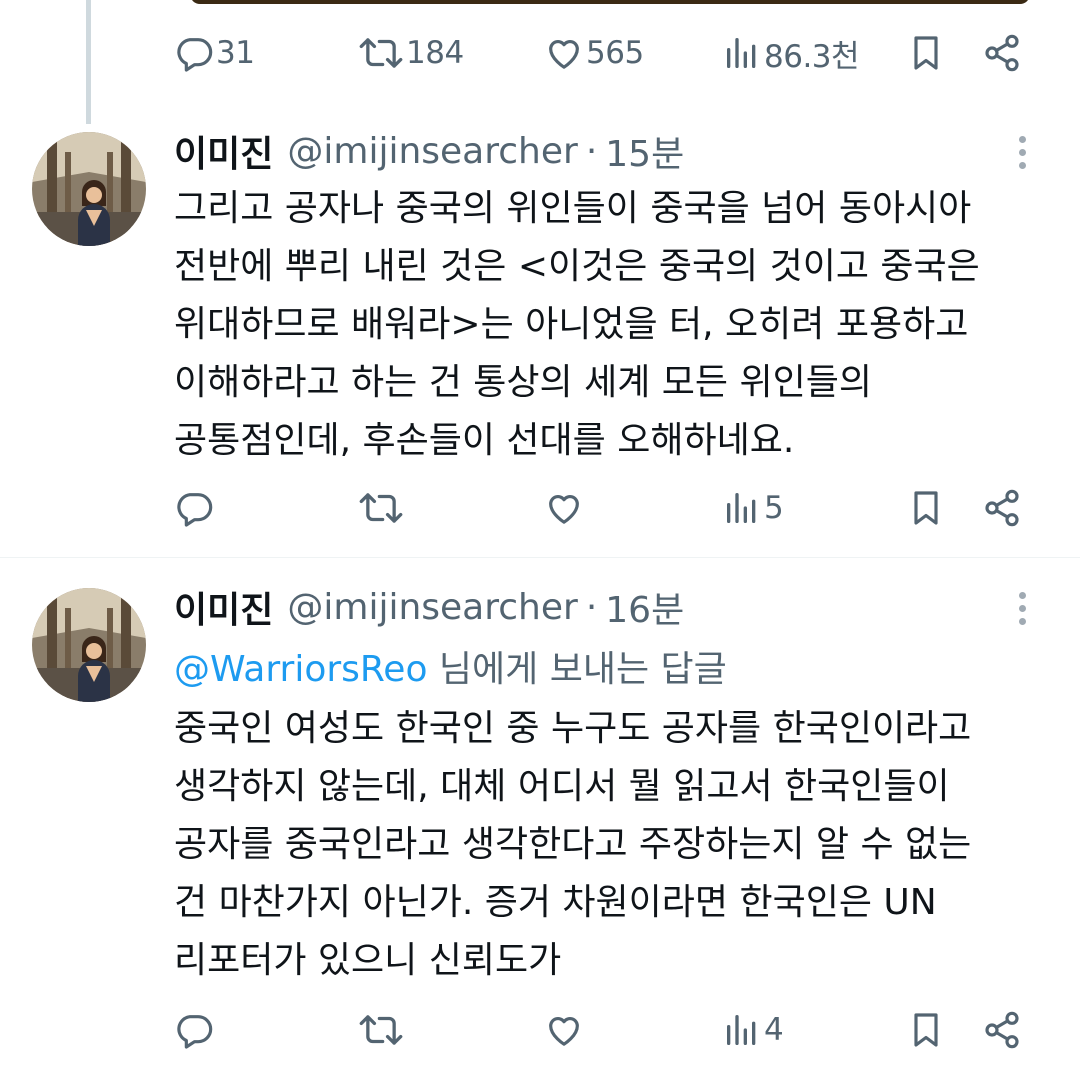 Image resolution: width=1080 pixels, height=1080 pixels. I want to click on views-count: 4, so click(774, 1030).